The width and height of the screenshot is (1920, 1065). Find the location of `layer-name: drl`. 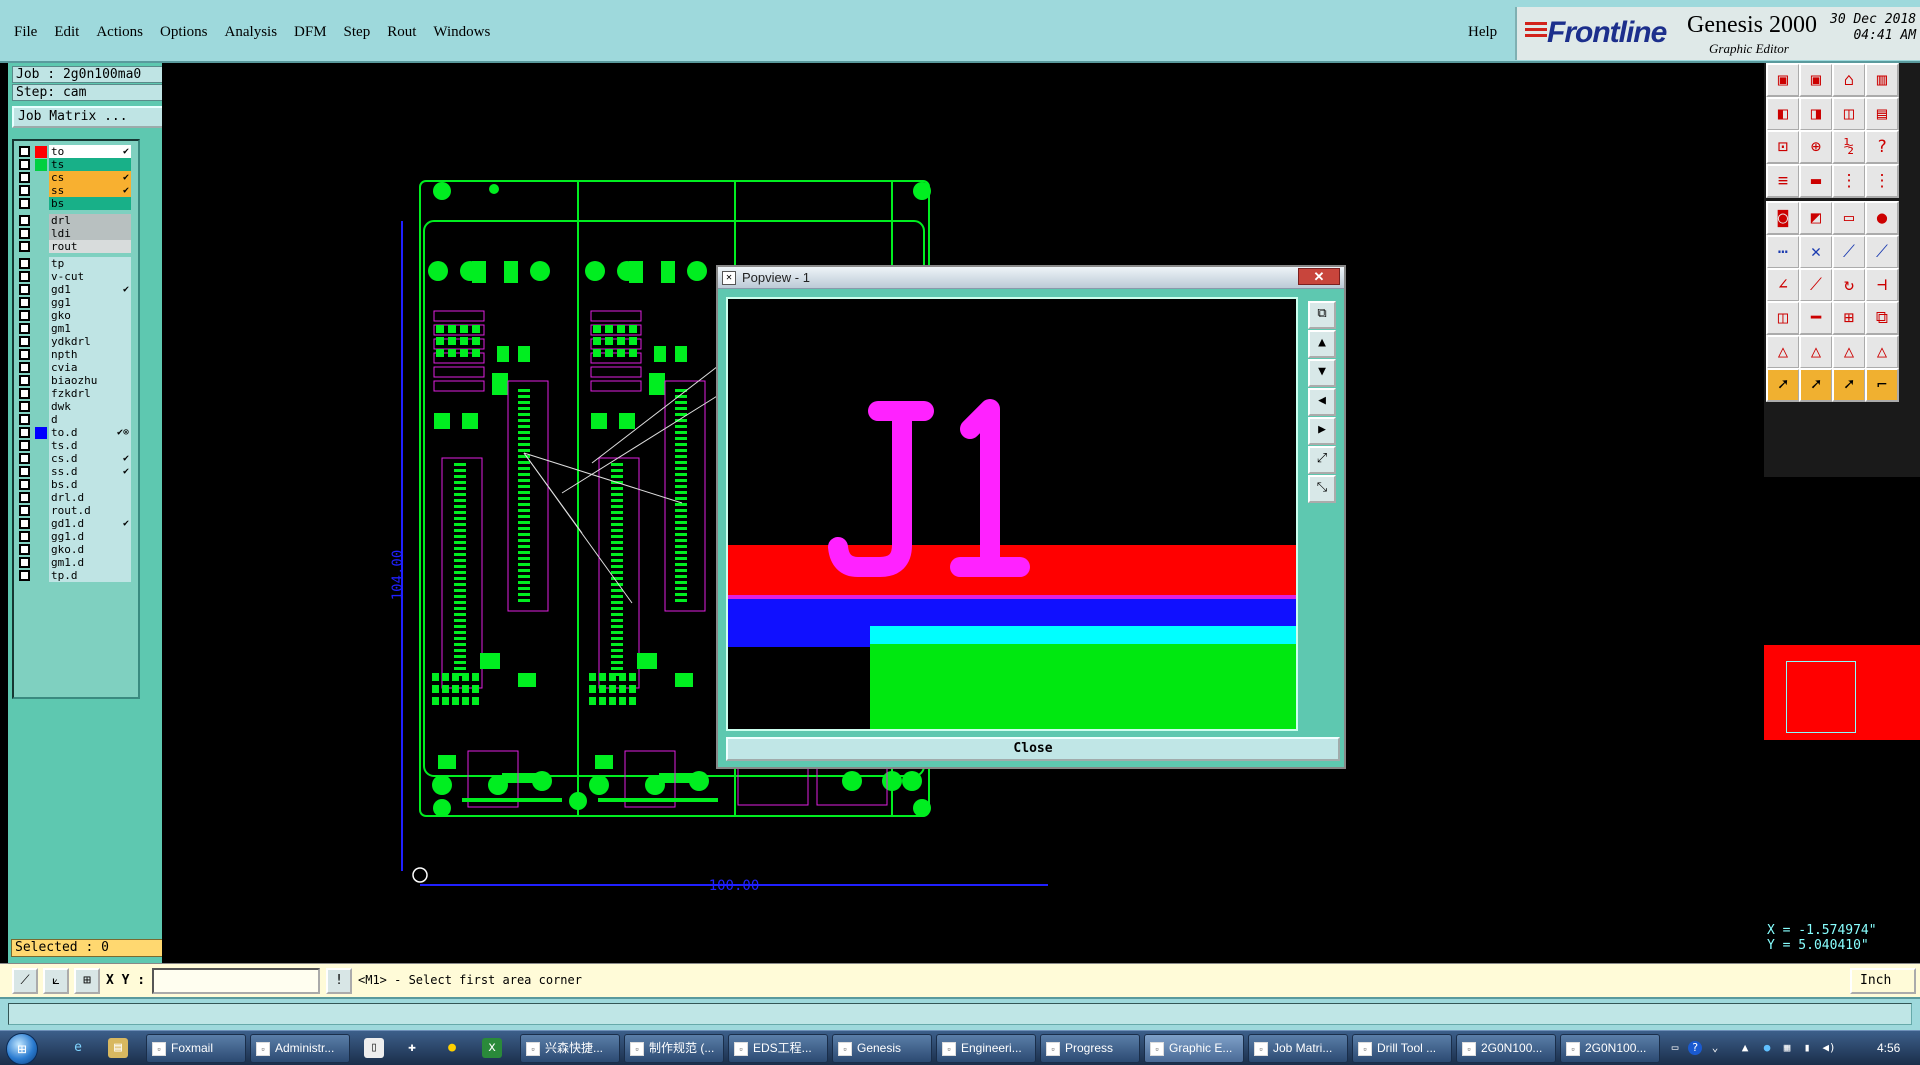

layer-name: drl is located at coordinates (90, 220).